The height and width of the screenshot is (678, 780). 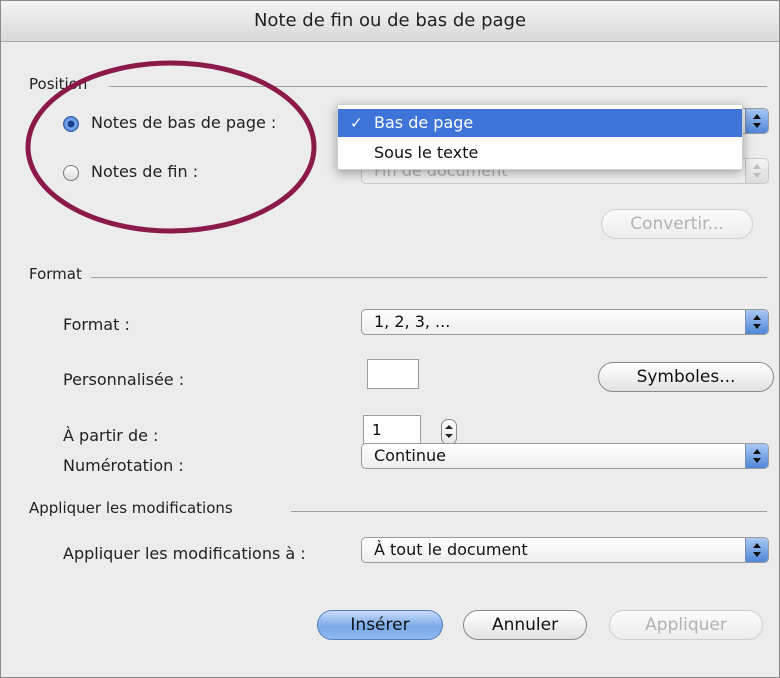 I want to click on annotation-ellipse, so click(x=171, y=147).